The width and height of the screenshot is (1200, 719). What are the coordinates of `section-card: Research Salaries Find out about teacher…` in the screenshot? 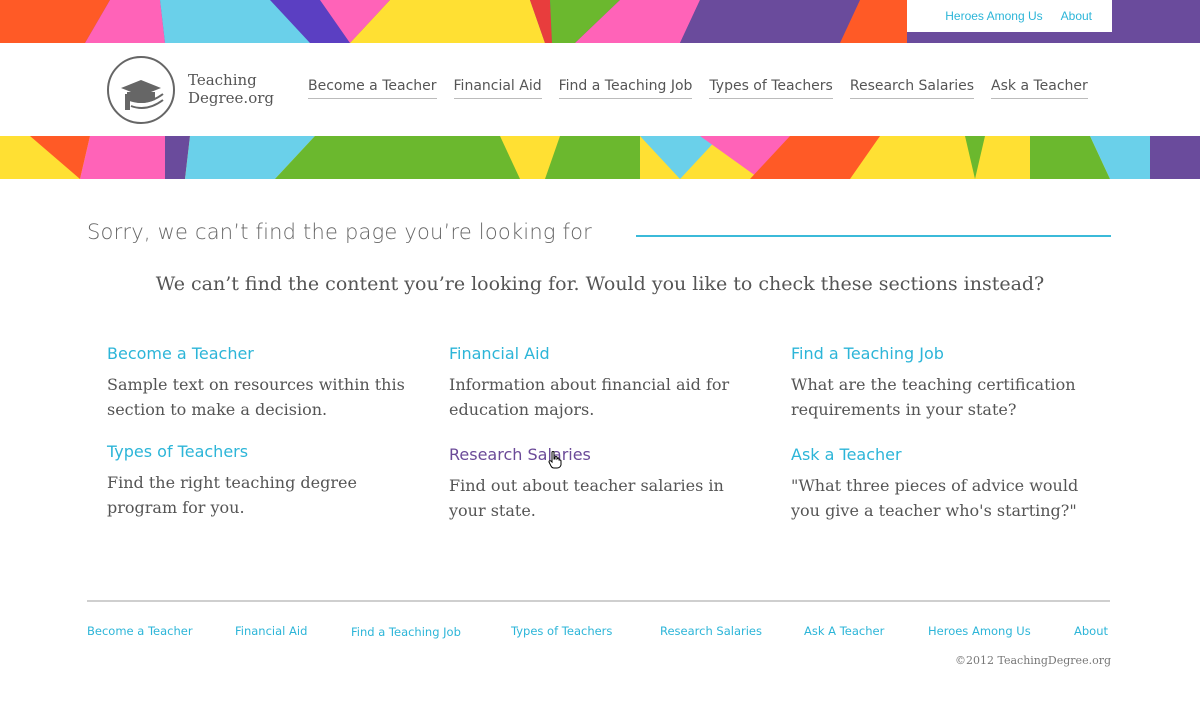 It's located at (599, 484).